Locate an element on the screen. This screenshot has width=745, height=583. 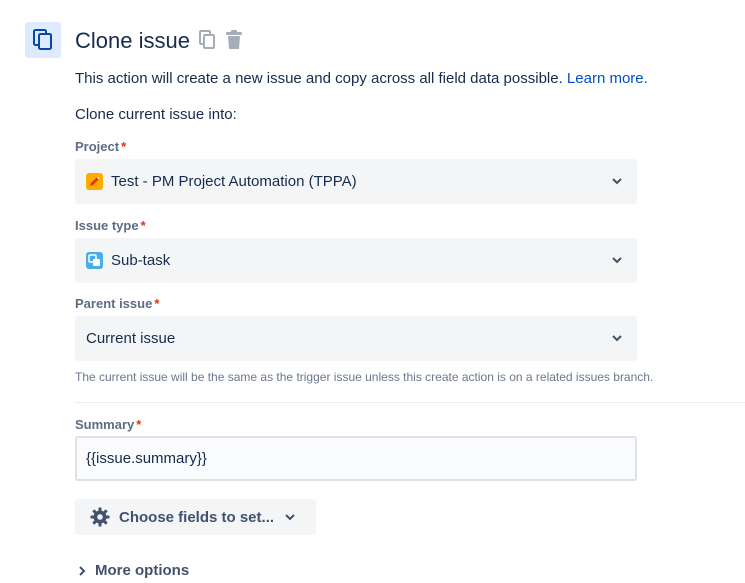
clone-action-icon is located at coordinates (43, 40).